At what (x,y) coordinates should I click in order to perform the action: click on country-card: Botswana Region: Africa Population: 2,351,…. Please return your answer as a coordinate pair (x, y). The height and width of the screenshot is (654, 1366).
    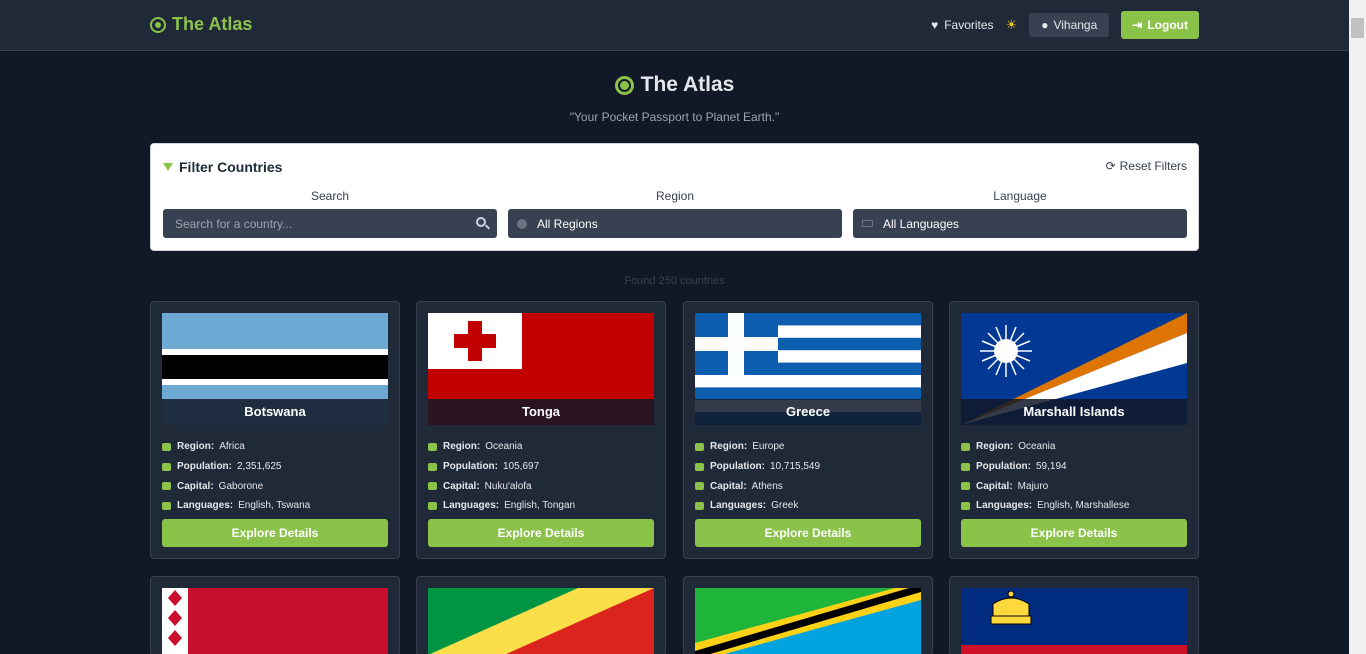
    Looking at the image, I should click on (275, 430).